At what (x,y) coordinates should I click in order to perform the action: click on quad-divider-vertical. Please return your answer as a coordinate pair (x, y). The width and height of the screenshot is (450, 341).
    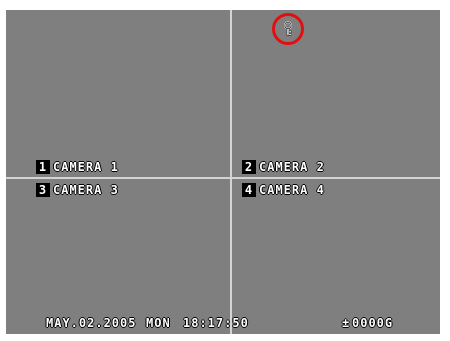
    Looking at the image, I should click on (231, 172).